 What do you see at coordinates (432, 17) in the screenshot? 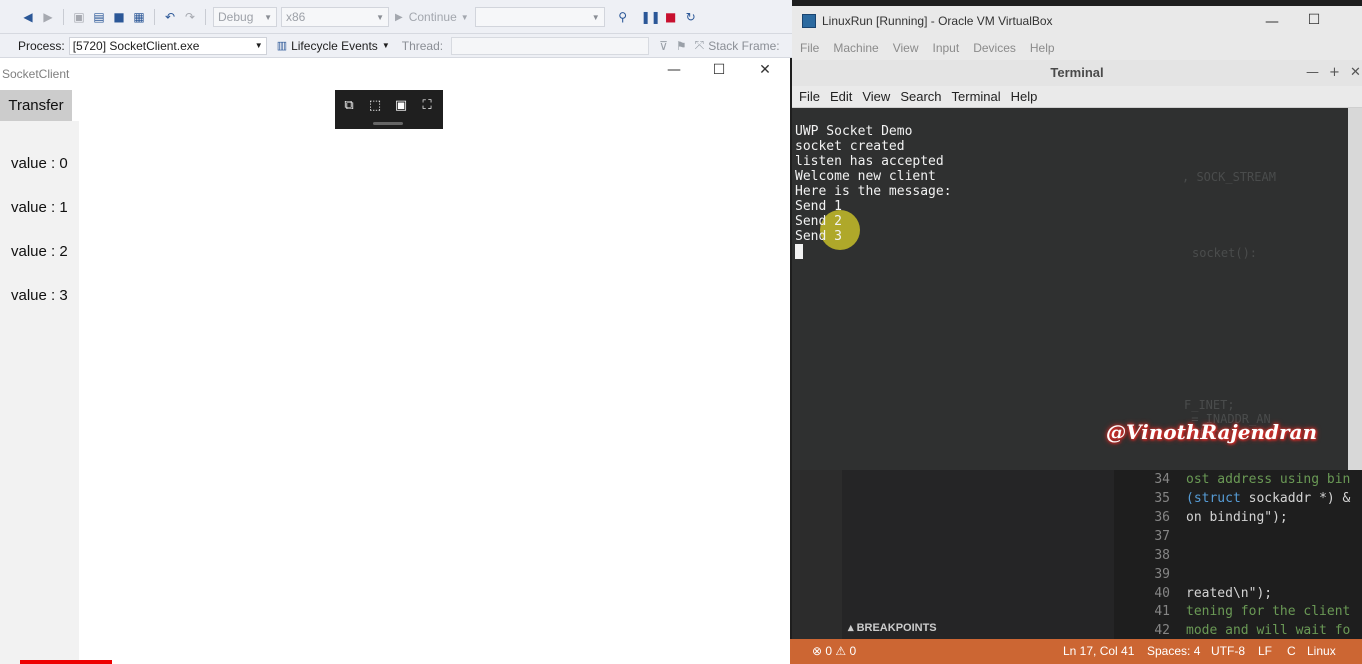
I see `continue-button: ▶ Continue ▼` at bounding box center [432, 17].